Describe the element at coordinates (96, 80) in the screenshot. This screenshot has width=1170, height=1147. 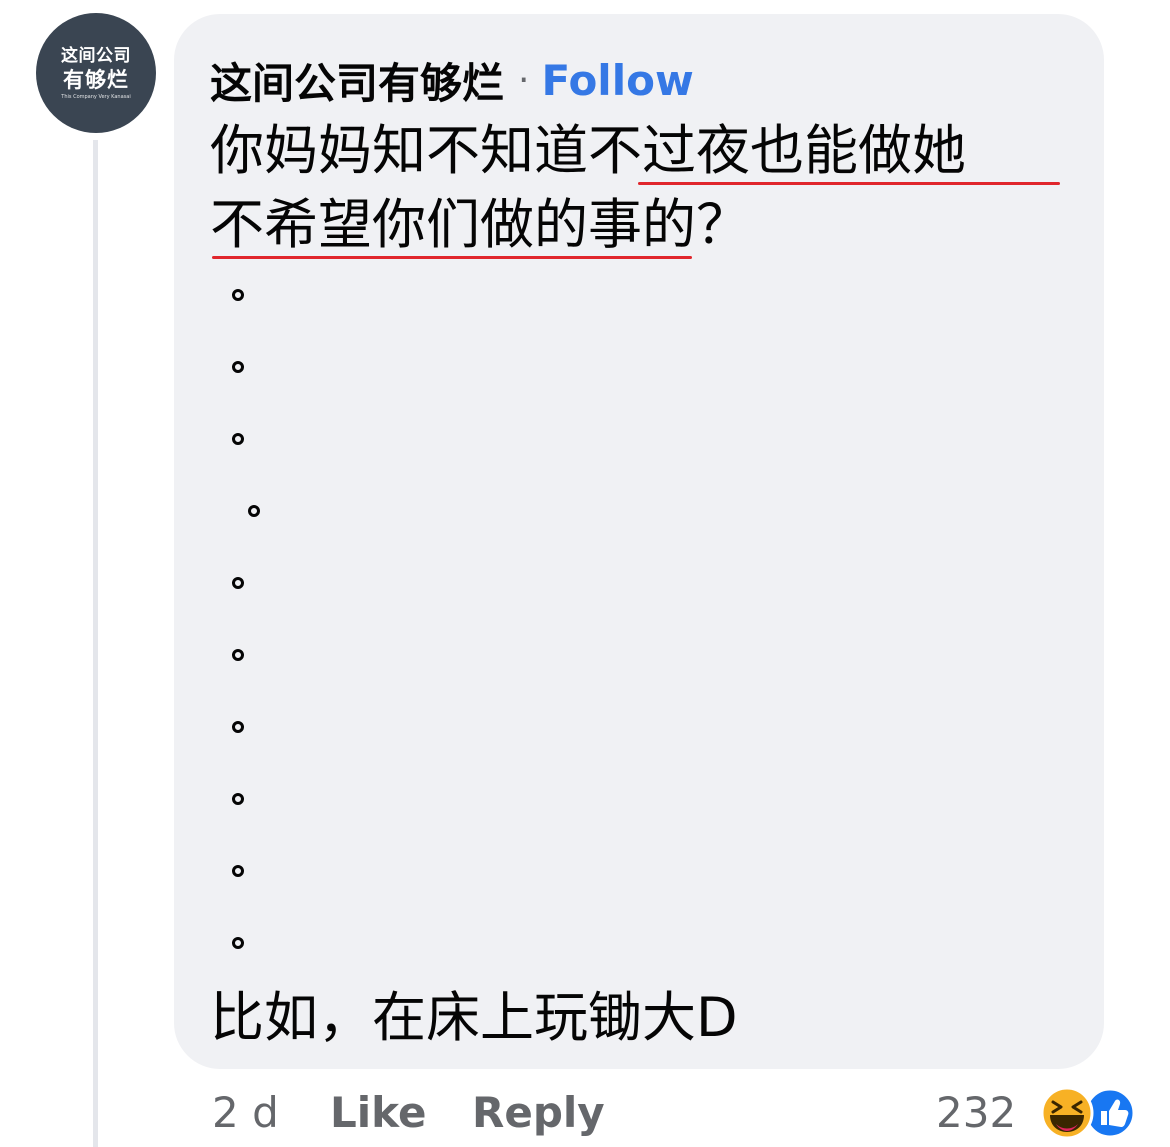
I see `avatar-text-line2: 有够烂` at that location.